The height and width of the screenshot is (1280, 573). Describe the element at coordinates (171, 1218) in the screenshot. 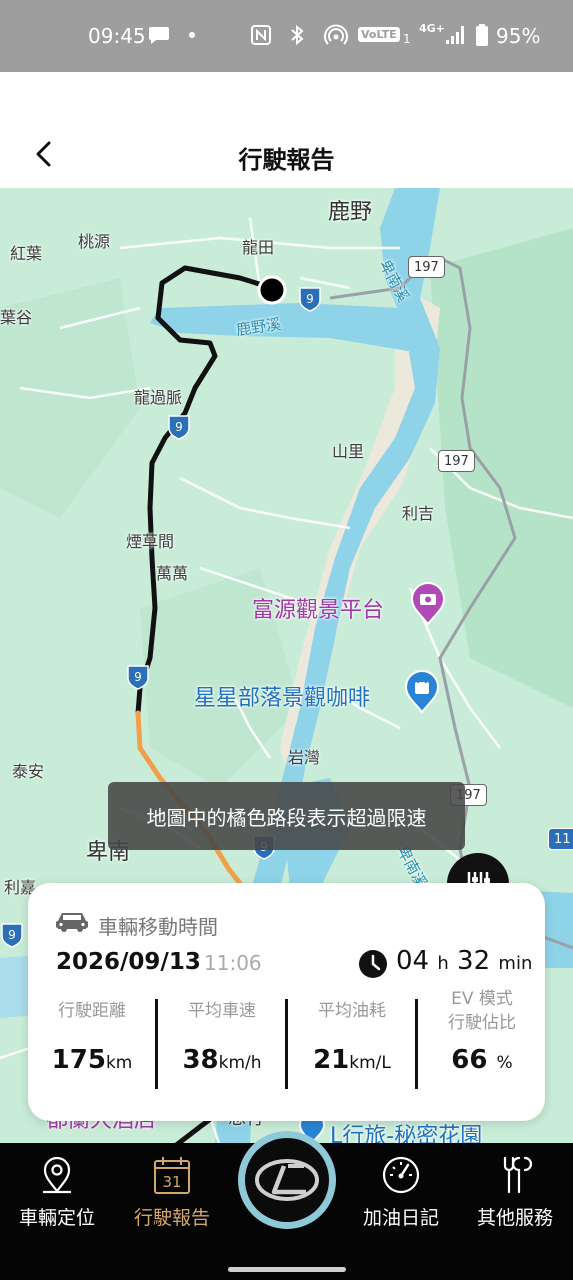

I see `nav-label: 行駛報告` at that location.